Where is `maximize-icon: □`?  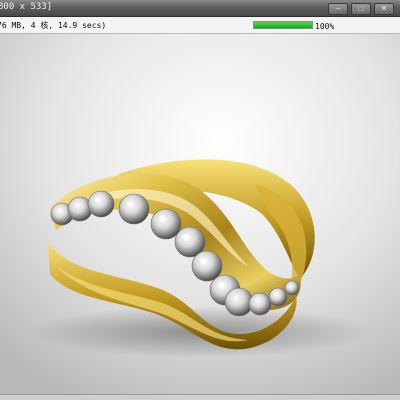
maximize-icon: □ is located at coordinates (361, 9).